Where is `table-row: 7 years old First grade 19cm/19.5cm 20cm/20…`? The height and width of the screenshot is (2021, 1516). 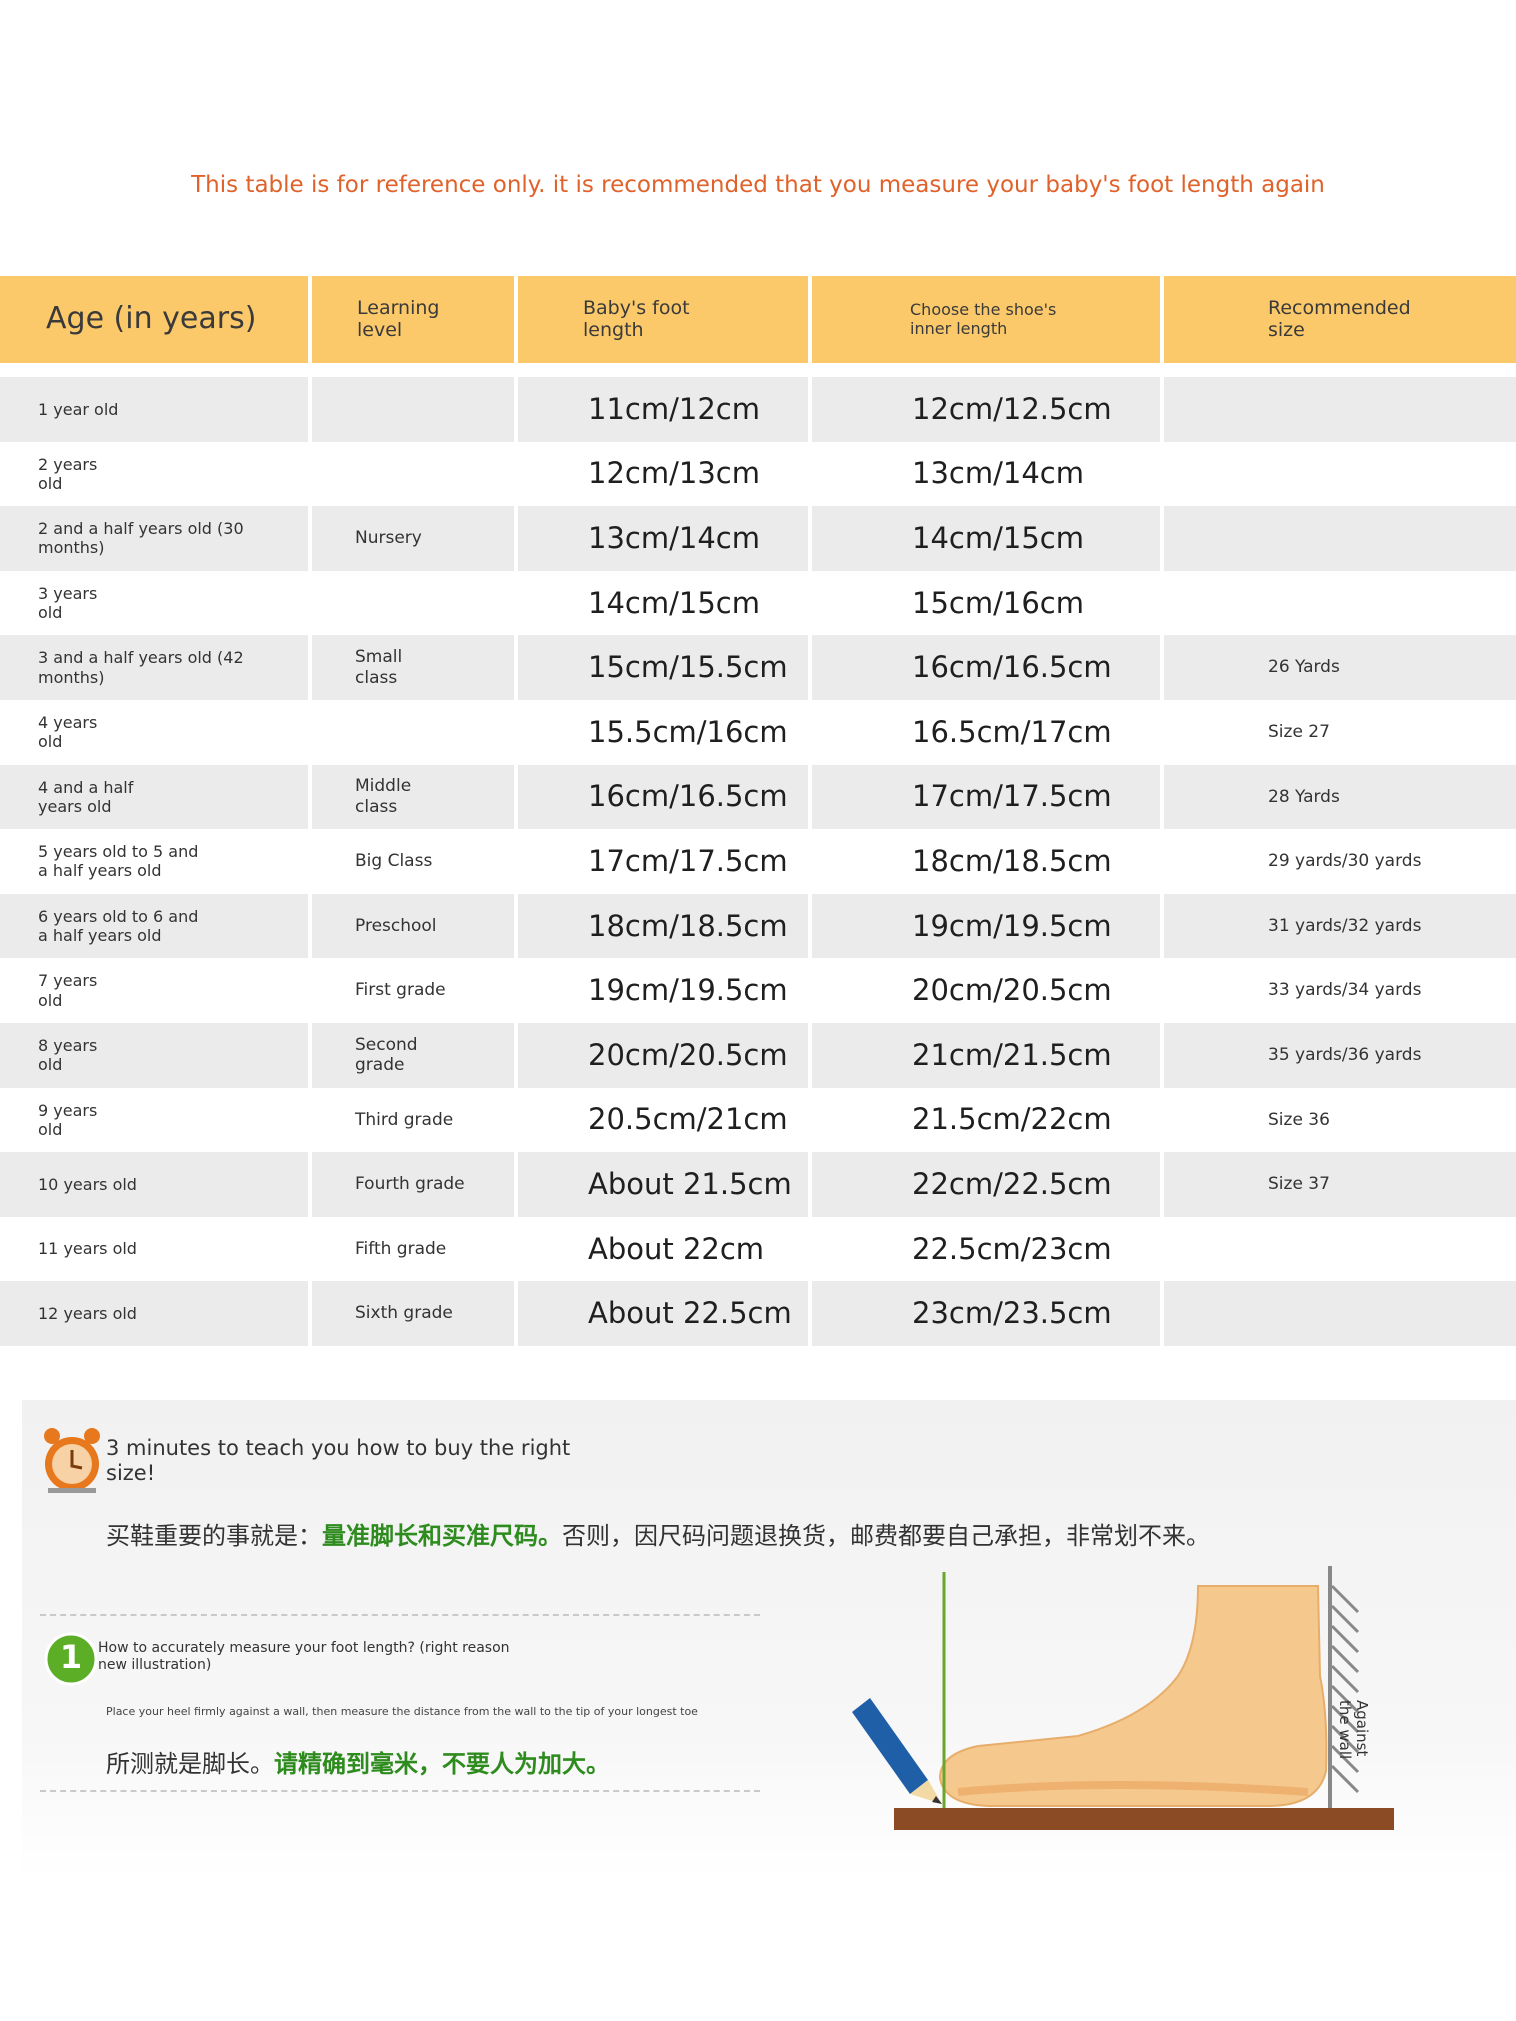 table-row: 7 years old First grade 19cm/19.5cm 20cm/20… is located at coordinates (758, 990).